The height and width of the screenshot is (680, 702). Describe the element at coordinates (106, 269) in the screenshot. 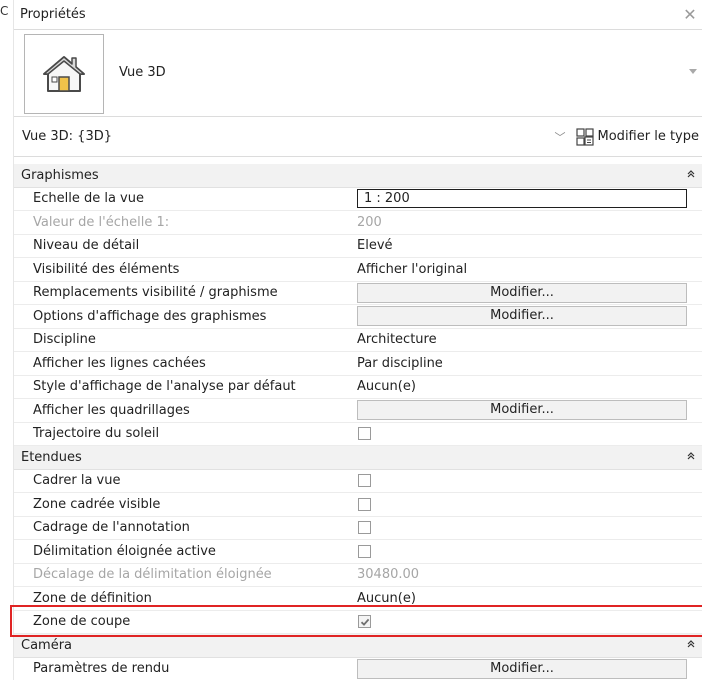

I see `property-name: Visibilité des éléments` at that location.